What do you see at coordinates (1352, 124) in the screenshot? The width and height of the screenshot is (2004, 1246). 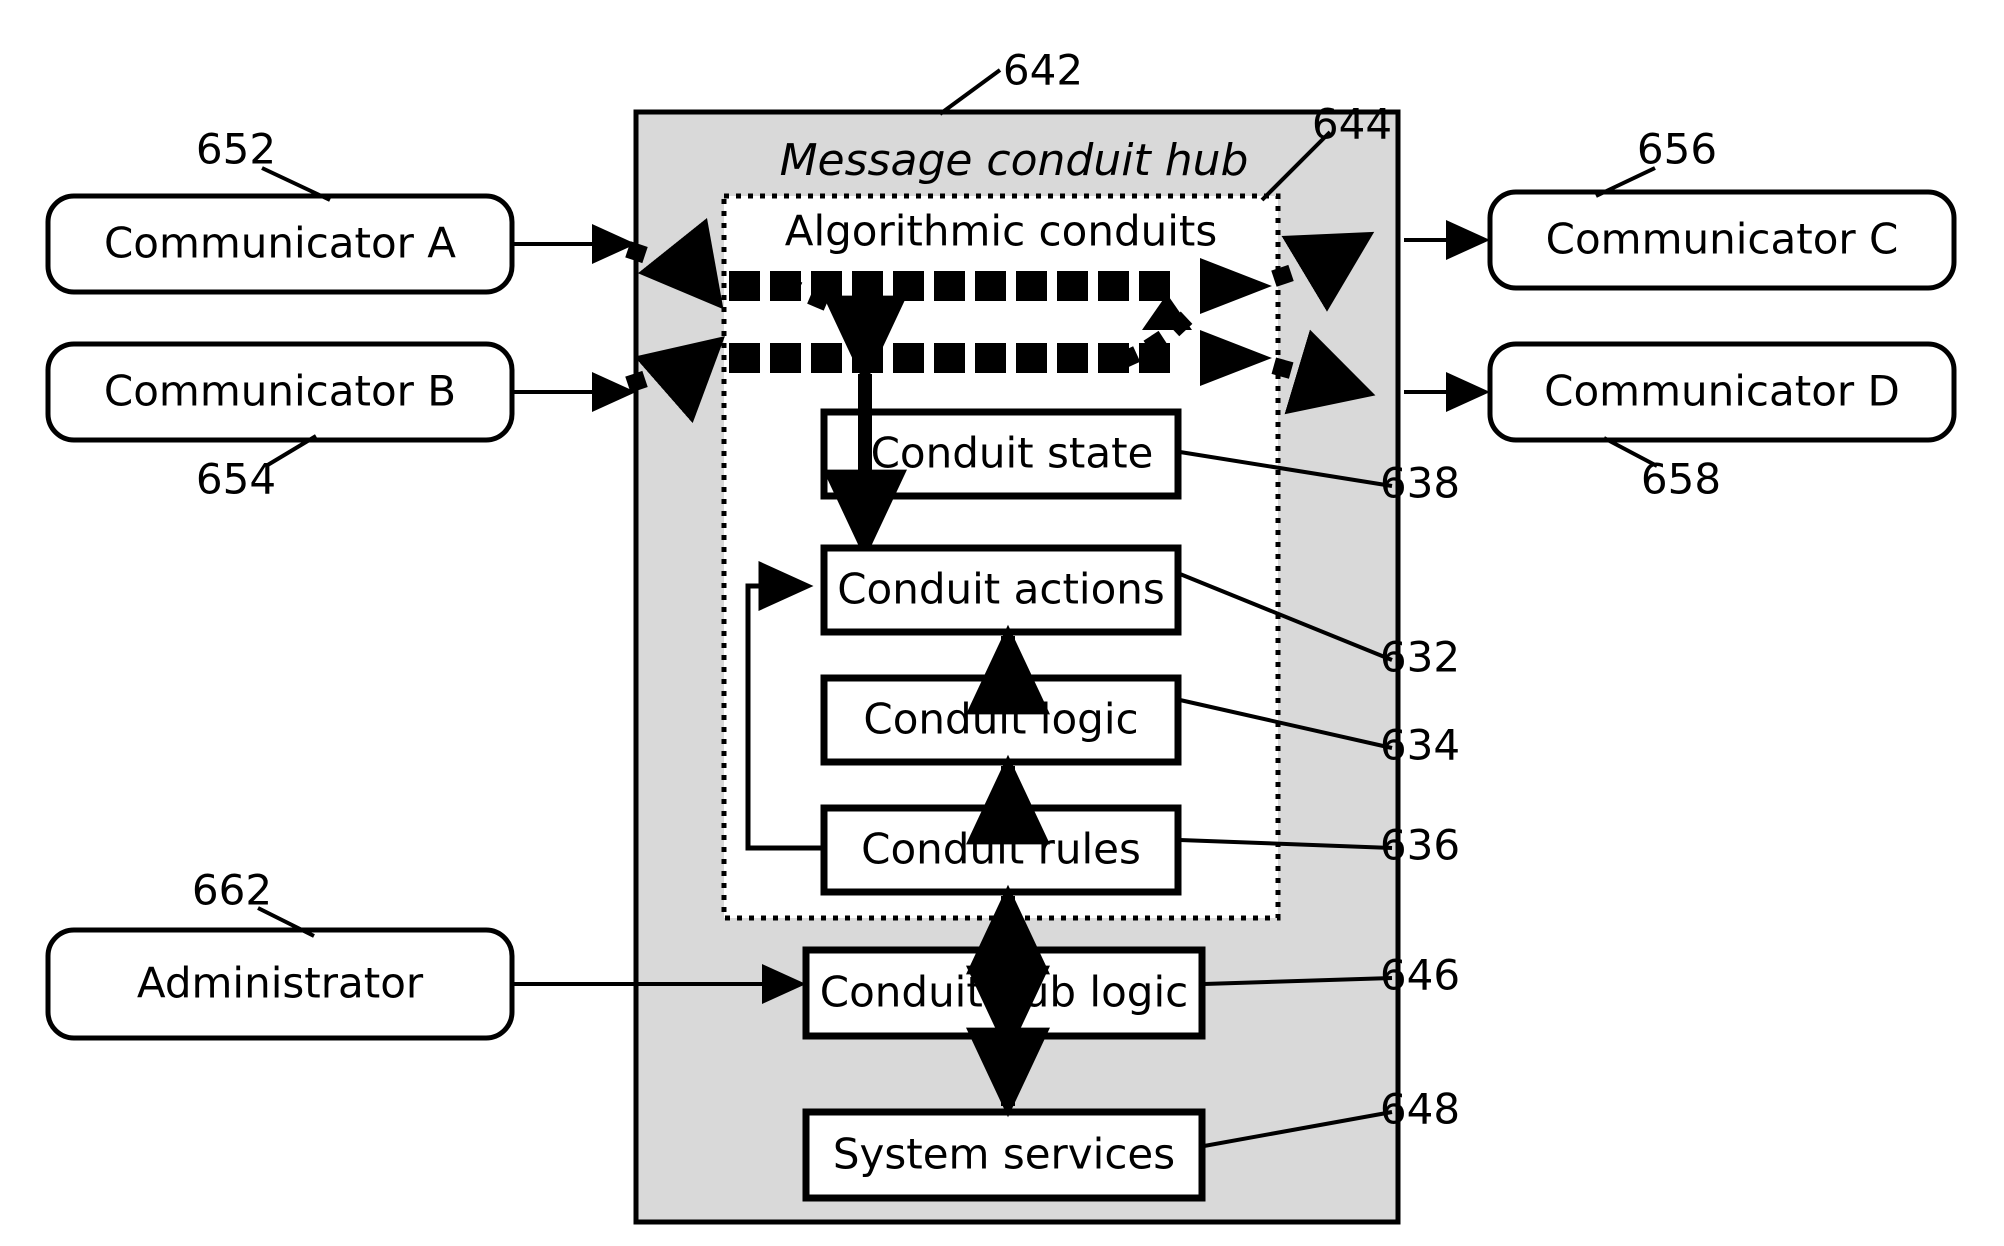 I see `ref-number-644: 644` at bounding box center [1352, 124].